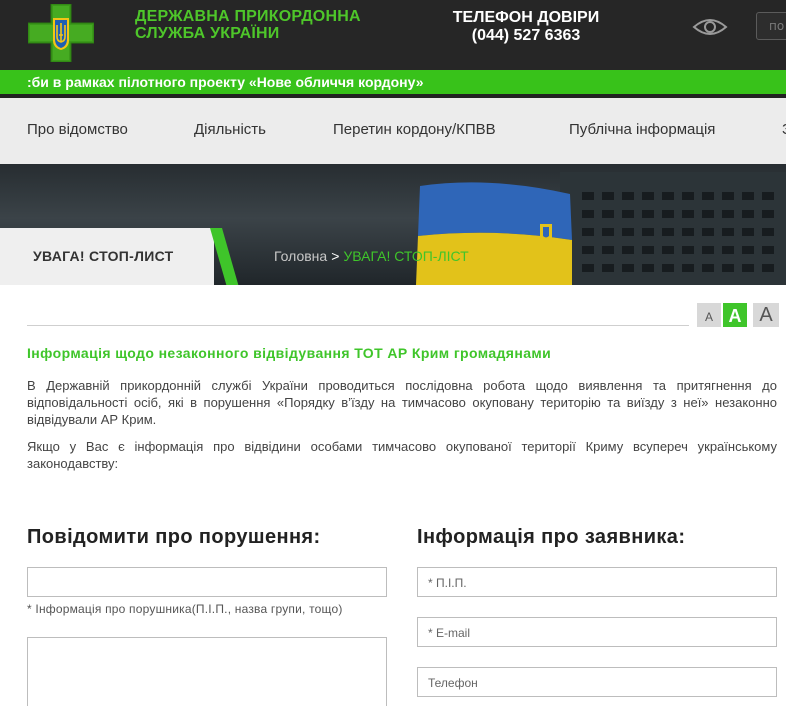 The width and height of the screenshot is (786, 706). Describe the element at coordinates (103, 256) in the screenshot. I see `page-title: УВАГА! СТОП-ЛИСТ` at that location.